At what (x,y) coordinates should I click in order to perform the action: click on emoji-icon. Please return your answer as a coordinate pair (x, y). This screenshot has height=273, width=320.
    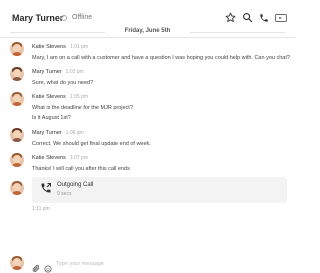
    Looking at the image, I should click on (48, 266).